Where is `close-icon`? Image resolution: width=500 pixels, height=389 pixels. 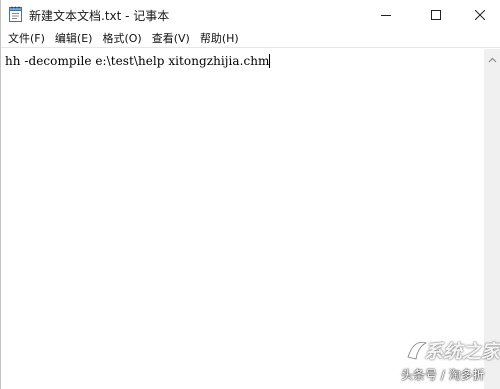
close-icon is located at coordinates (480, 14).